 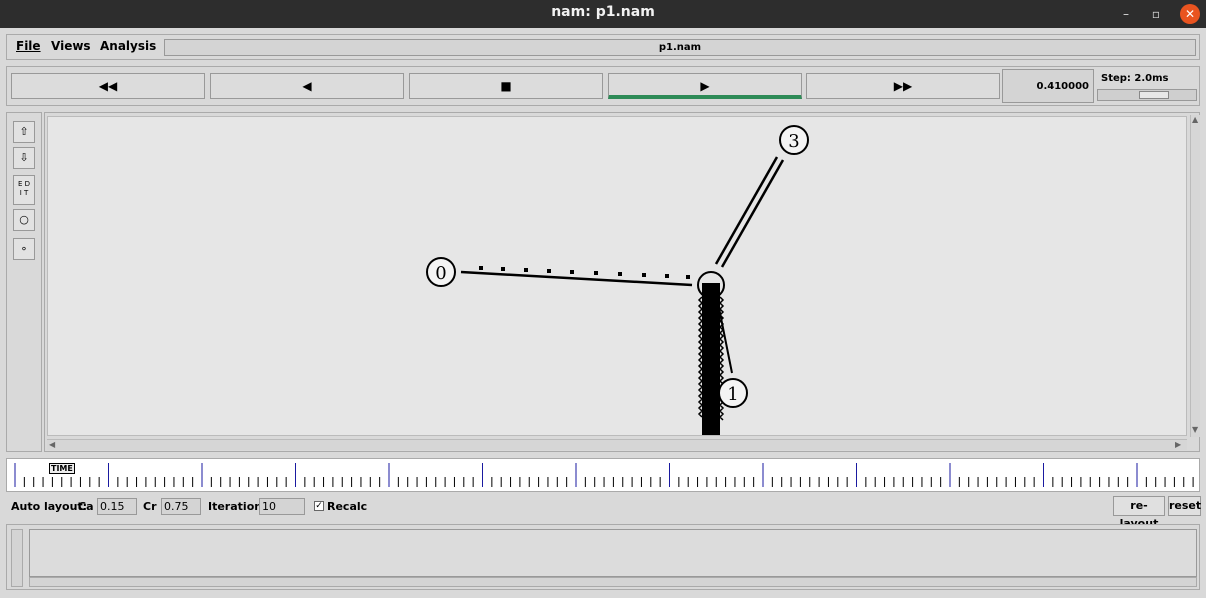 I want to click on fast-forward-button: ▶▶, so click(x=903, y=86).